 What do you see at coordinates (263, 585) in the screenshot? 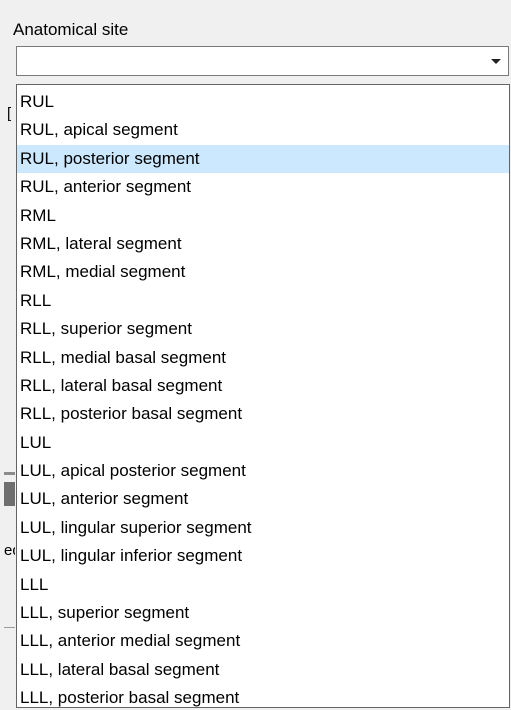
I see `dropdown-option: LLL` at bounding box center [263, 585].